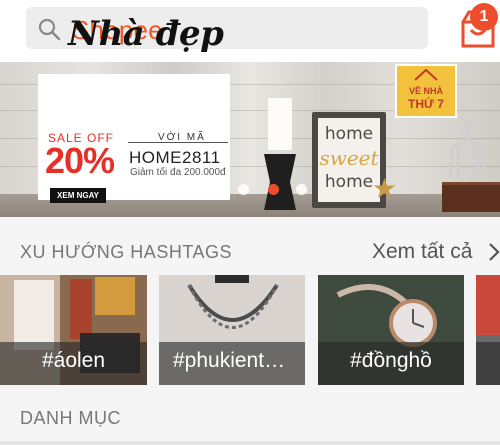 The image size is (500, 445). Describe the element at coordinates (422, 252) in the screenshot. I see `see-all-link: Xem tất cả` at that location.